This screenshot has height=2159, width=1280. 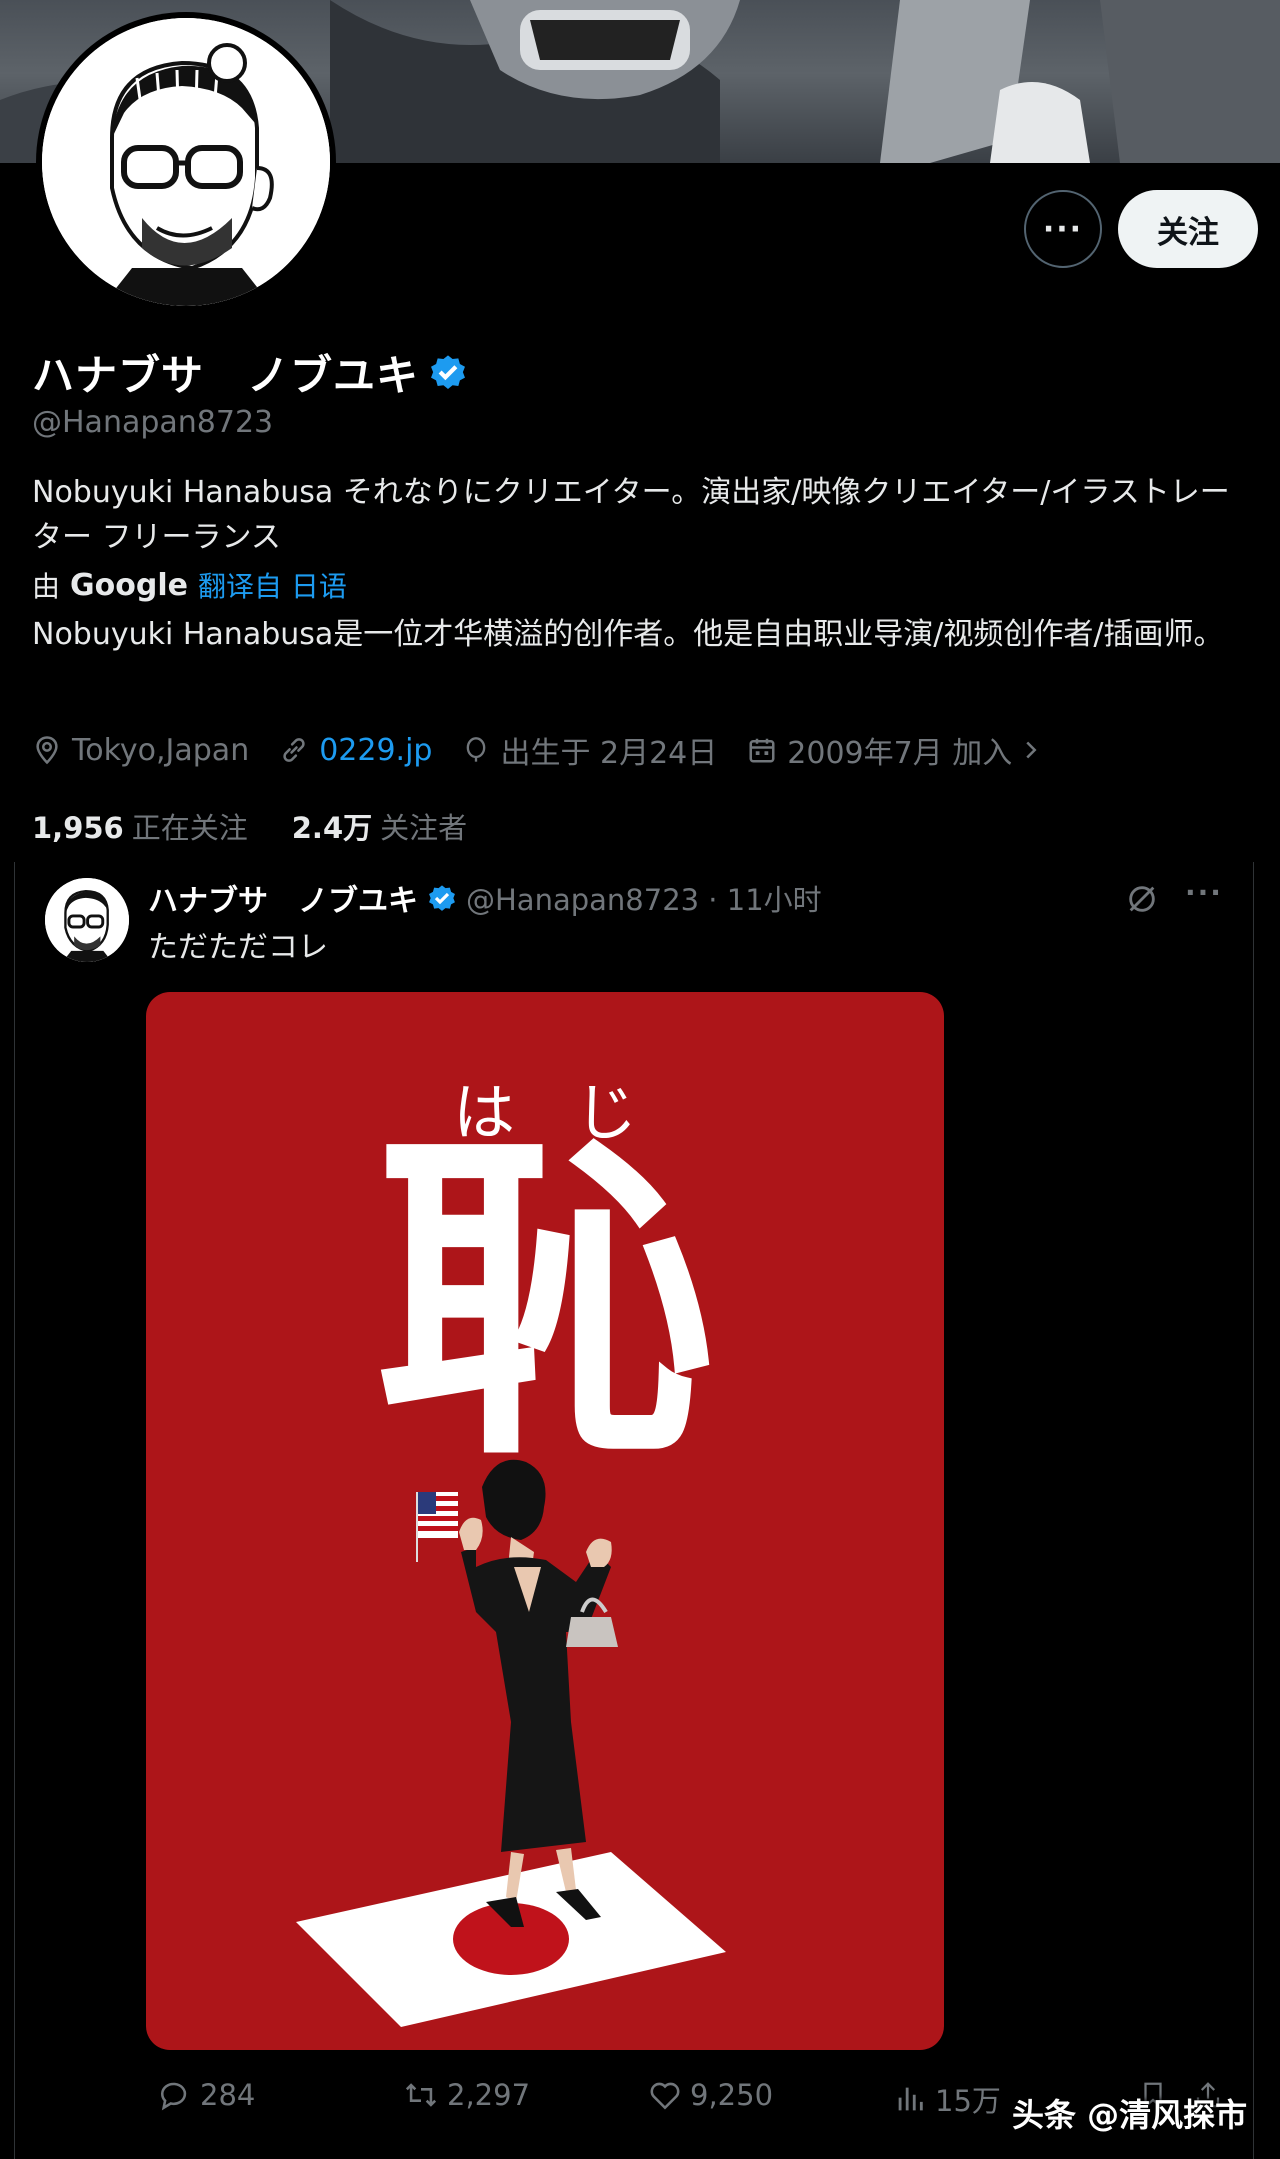 What do you see at coordinates (1031, 750) in the screenshot?
I see `chevron-right-icon` at bounding box center [1031, 750].